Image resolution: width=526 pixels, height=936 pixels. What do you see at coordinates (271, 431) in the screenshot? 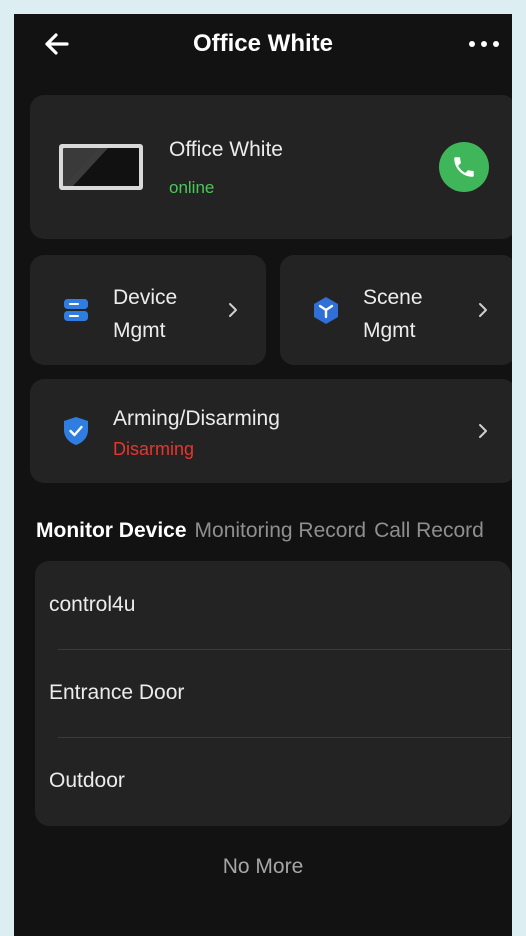
I see `arming-card: Arming/Disarming Disarming` at bounding box center [271, 431].